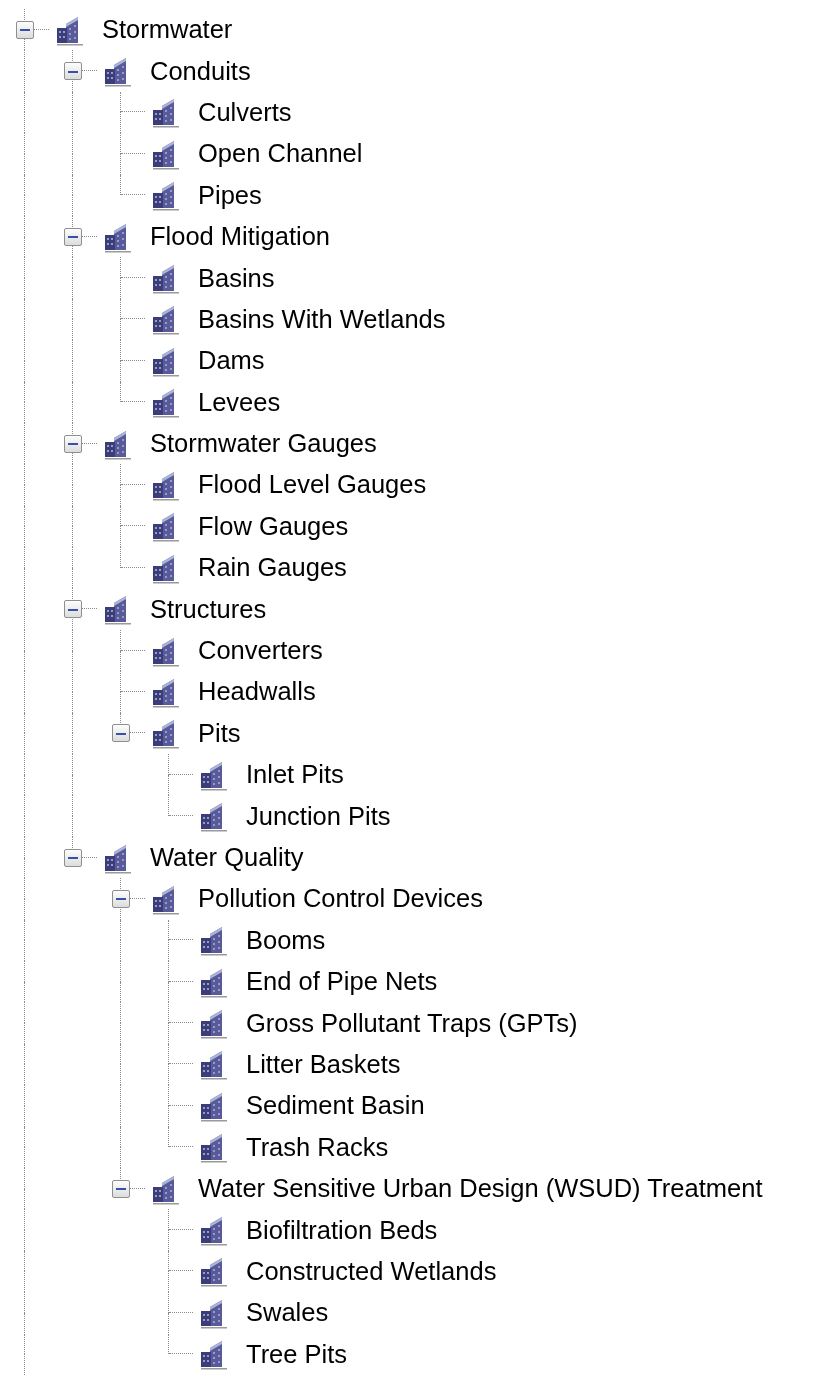  What do you see at coordinates (240, 237) in the screenshot?
I see `tree-item: Flood Mitigation` at bounding box center [240, 237].